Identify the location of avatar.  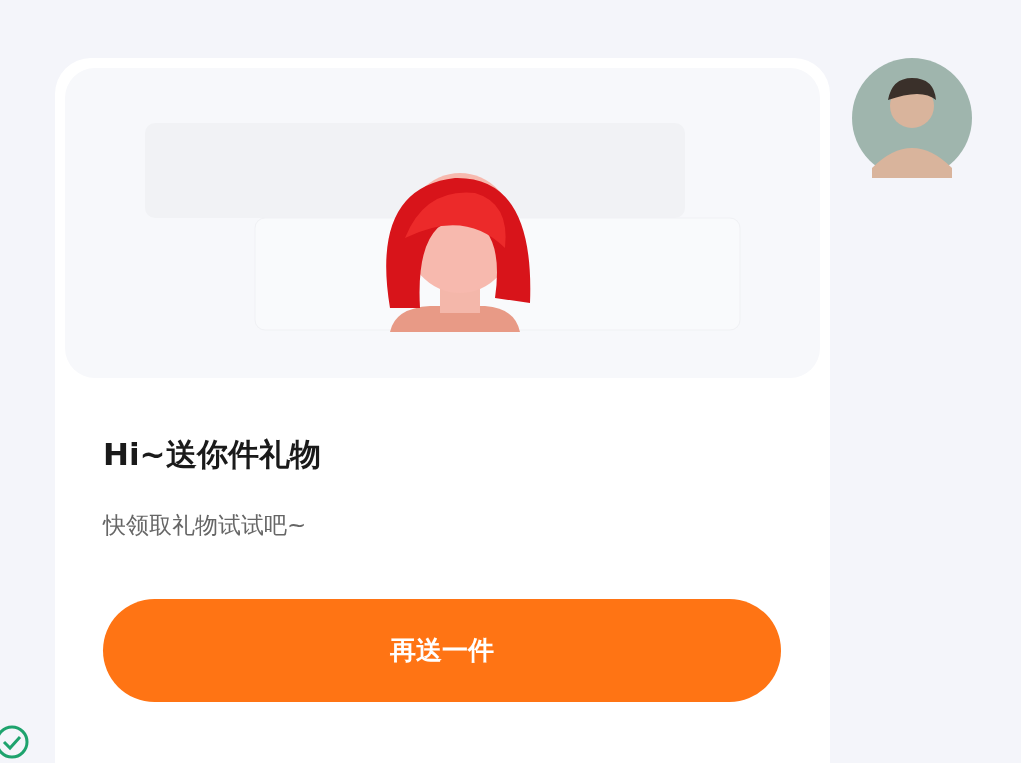
(912, 118).